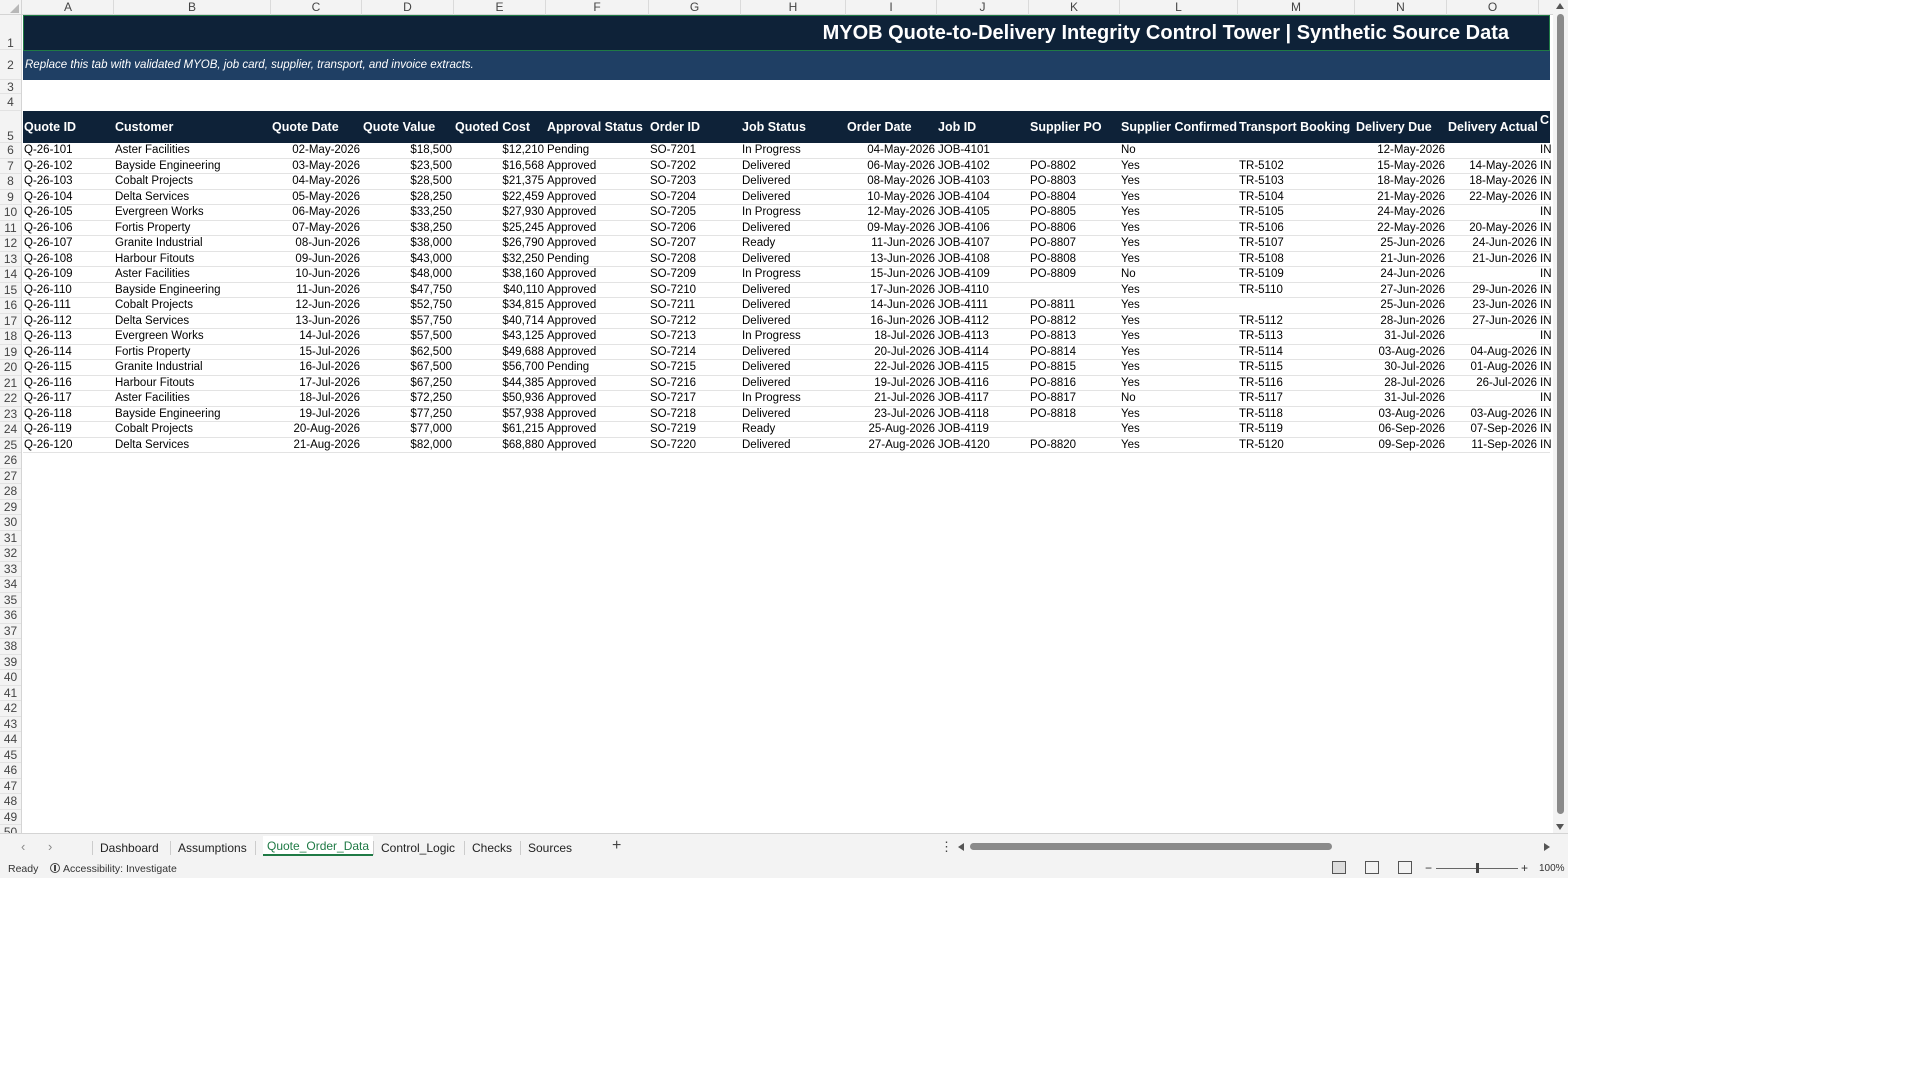 This screenshot has width=1919, height=1075. I want to click on table-cell: Q-26-119, so click(68, 429).